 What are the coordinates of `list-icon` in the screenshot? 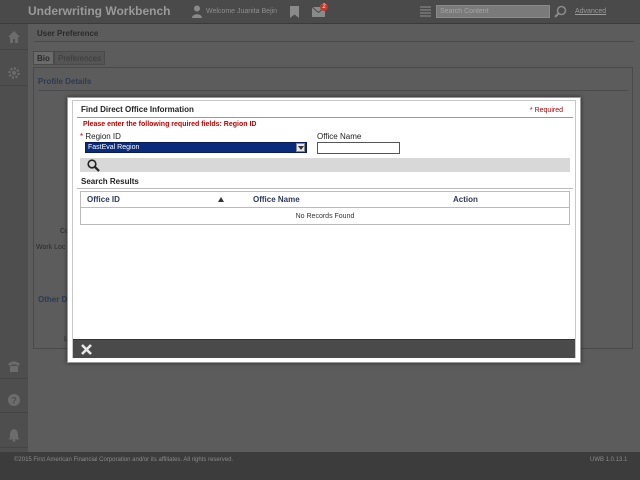 It's located at (425, 11).